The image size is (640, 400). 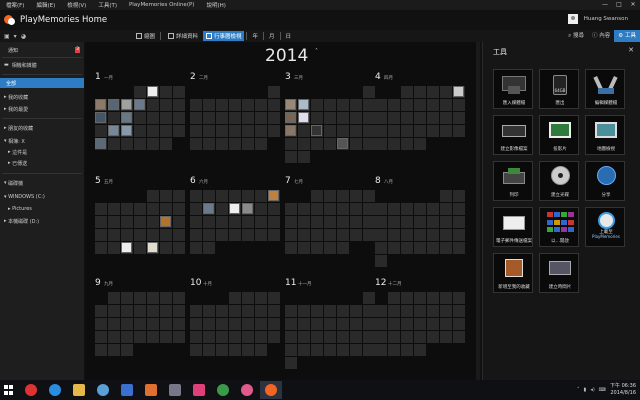 What do you see at coordinates (592, 390) in the screenshot?
I see `volume-icon: ◂)` at bounding box center [592, 390].